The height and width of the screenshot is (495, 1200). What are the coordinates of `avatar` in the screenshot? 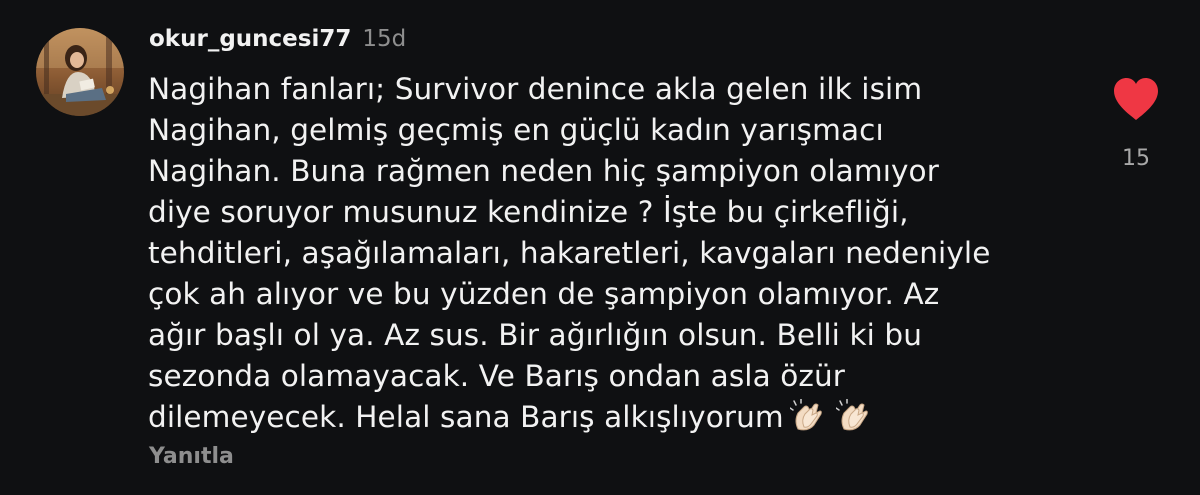 It's located at (80, 72).